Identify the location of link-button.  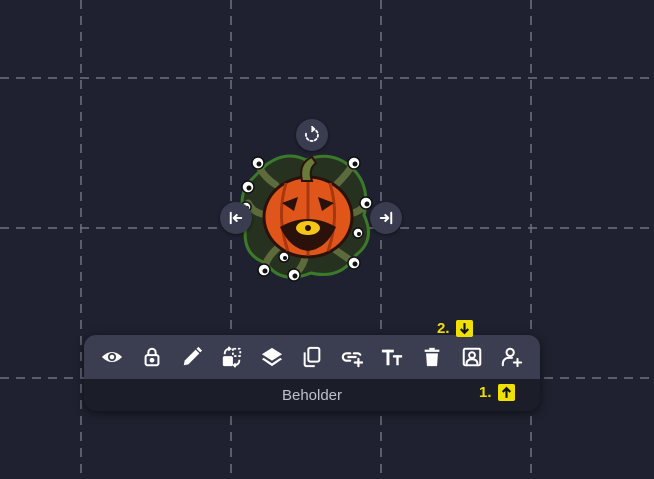
(352, 357).